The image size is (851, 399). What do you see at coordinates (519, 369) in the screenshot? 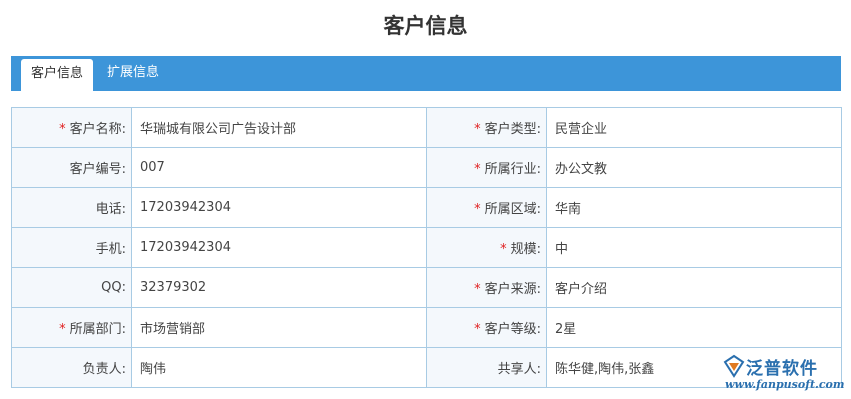
I see `field-label: 共享人:` at bounding box center [519, 369].